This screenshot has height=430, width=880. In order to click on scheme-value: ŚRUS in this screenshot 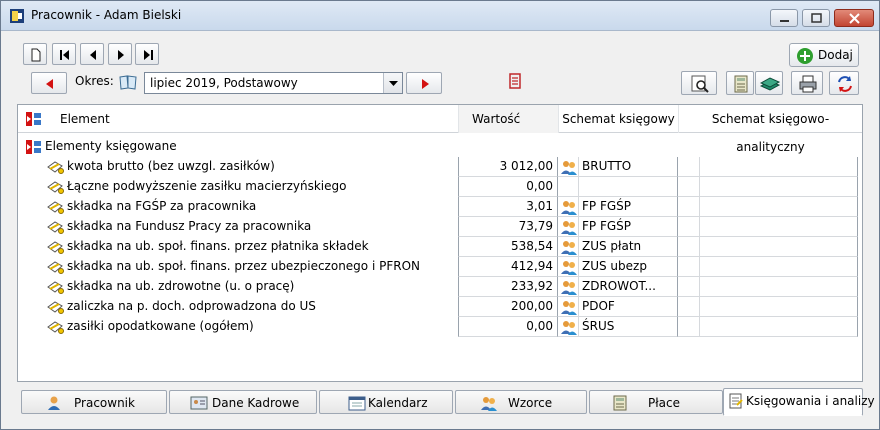, I will do `click(628, 327)`.